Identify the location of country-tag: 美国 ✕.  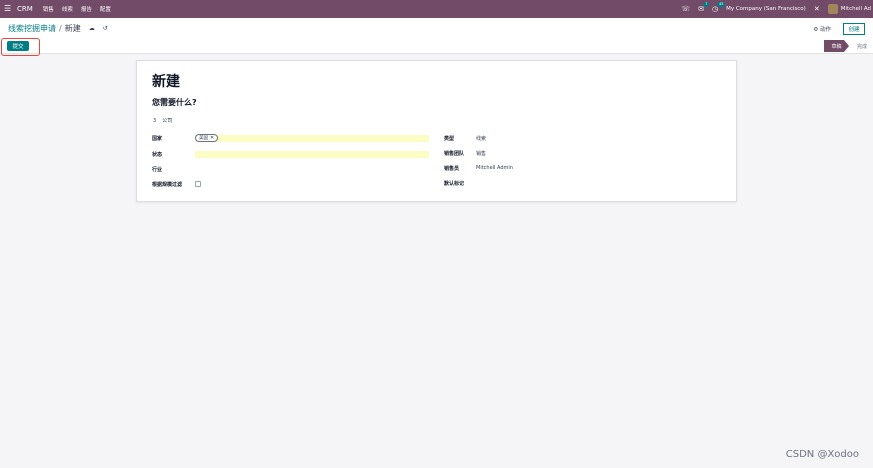
(207, 138).